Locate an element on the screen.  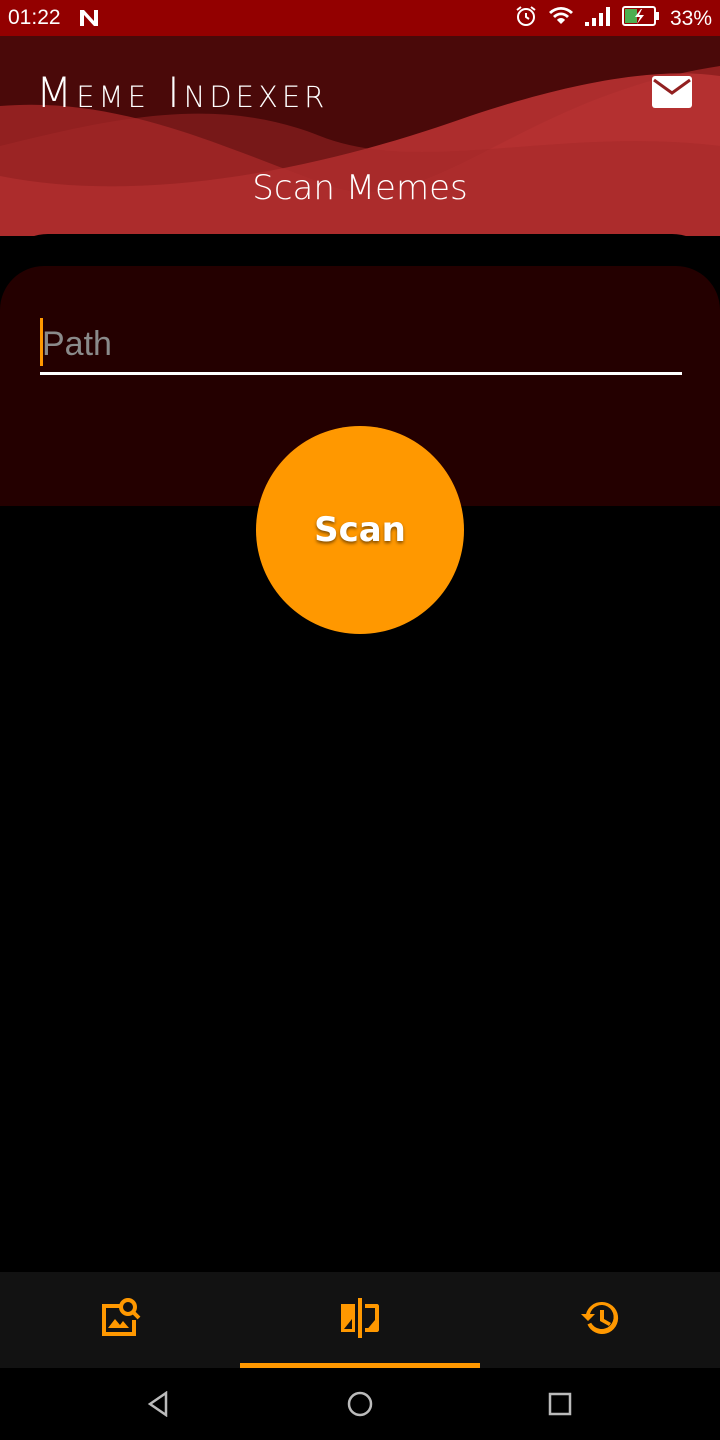
system-nav-bar is located at coordinates (360, 1404).